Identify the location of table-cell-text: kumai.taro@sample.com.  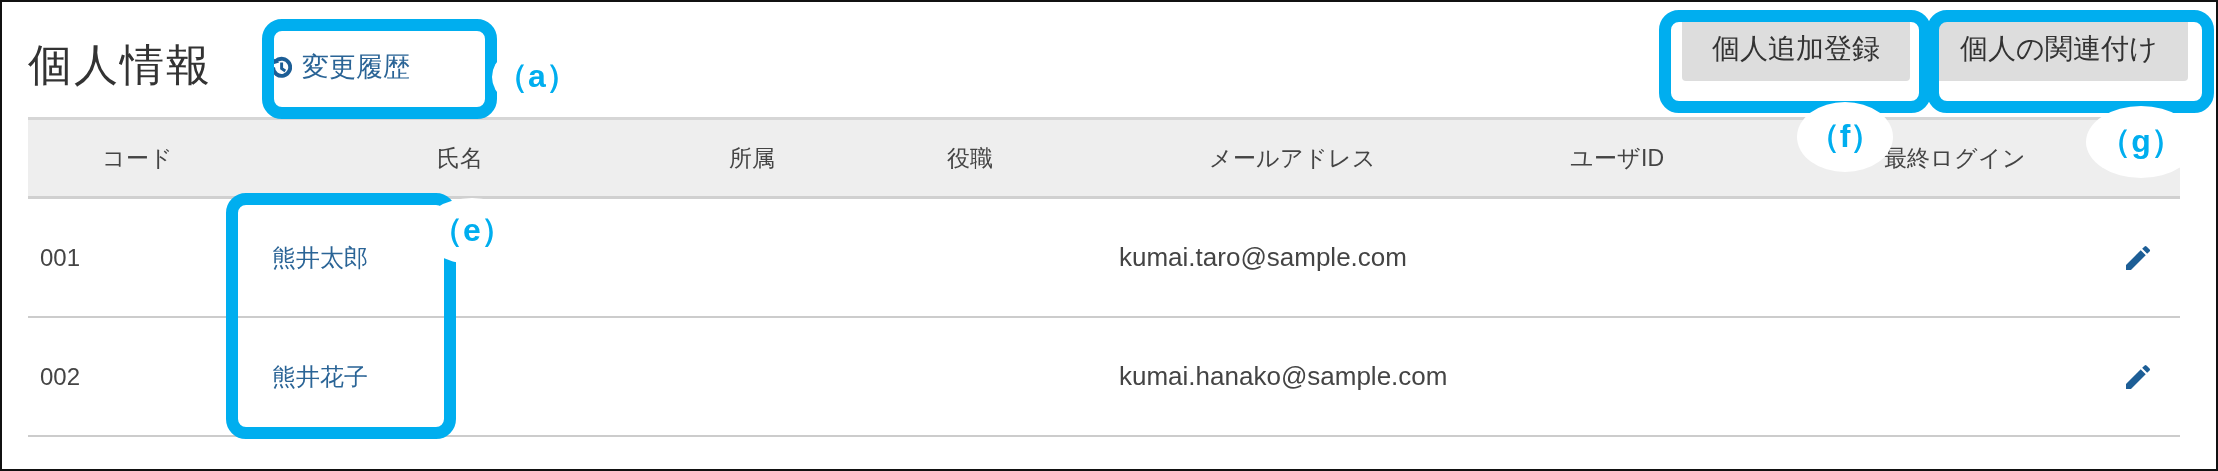
(1263, 257).